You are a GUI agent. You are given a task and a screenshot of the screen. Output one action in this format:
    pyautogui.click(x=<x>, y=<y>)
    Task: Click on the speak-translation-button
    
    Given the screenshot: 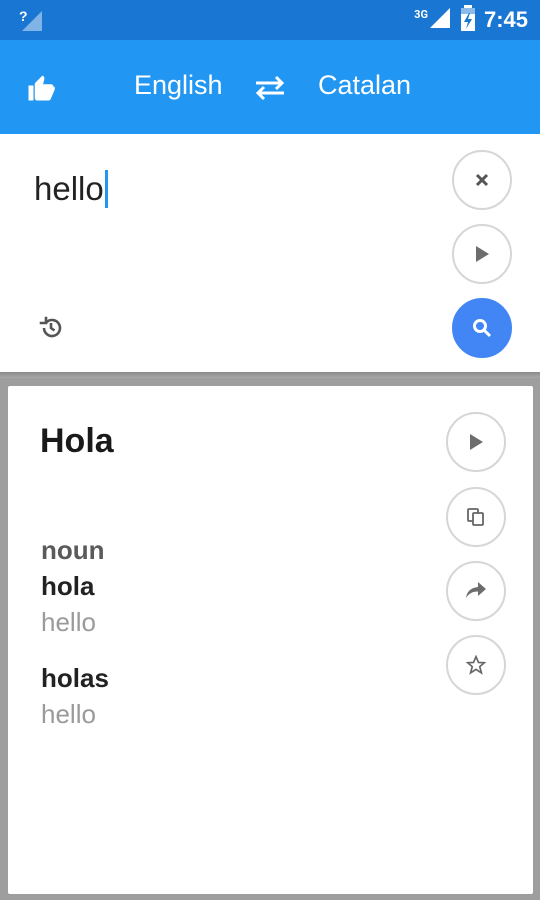 What is the action you would take?
    pyautogui.click(x=476, y=442)
    